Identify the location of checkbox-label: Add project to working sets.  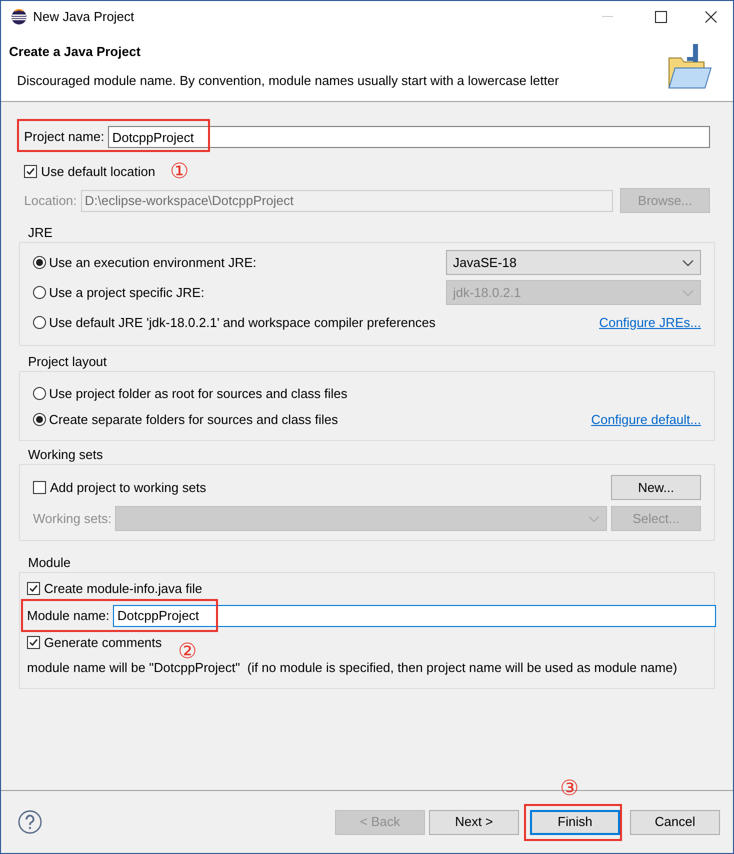
(128, 487).